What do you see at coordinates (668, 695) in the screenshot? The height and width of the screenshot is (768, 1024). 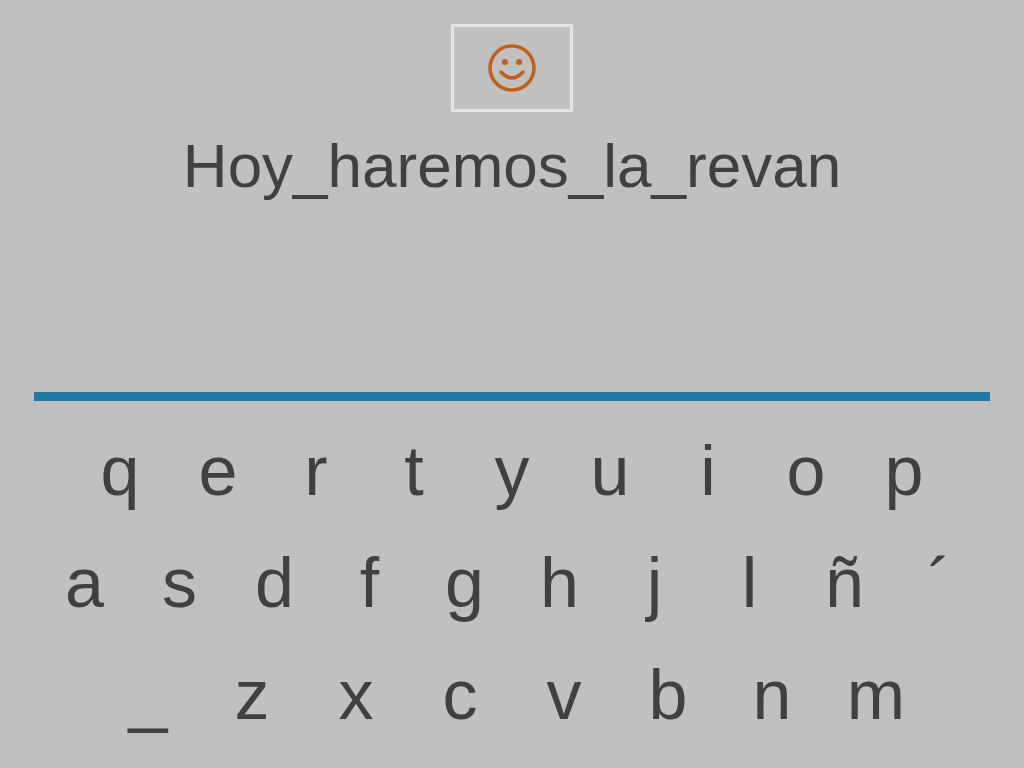 I see `letter-key: b` at bounding box center [668, 695].